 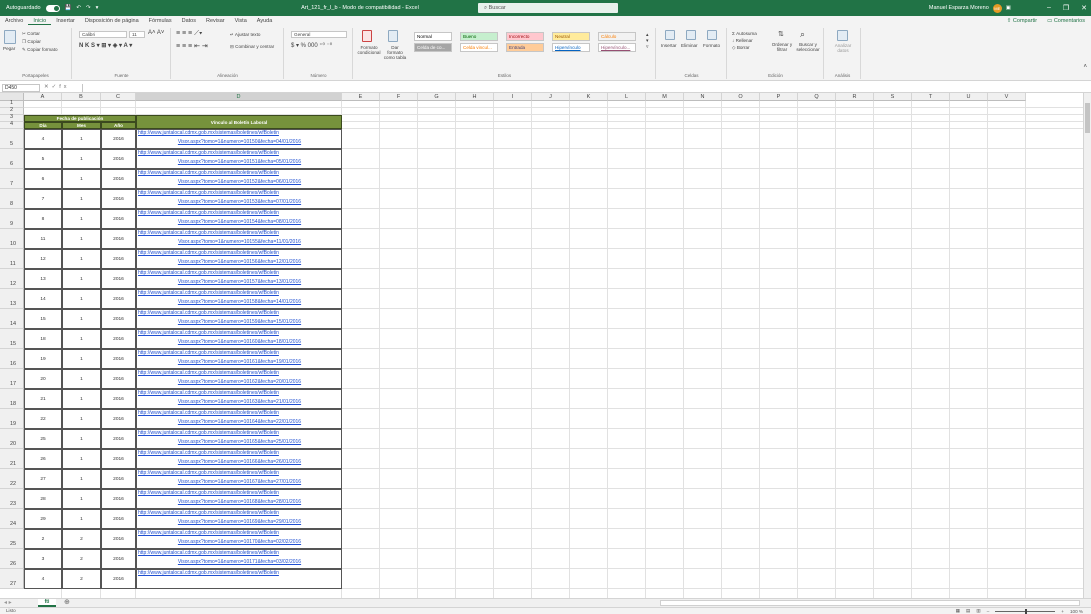 I want to click on cut-button: ✂ Cortar, so click(x=31, y=34).